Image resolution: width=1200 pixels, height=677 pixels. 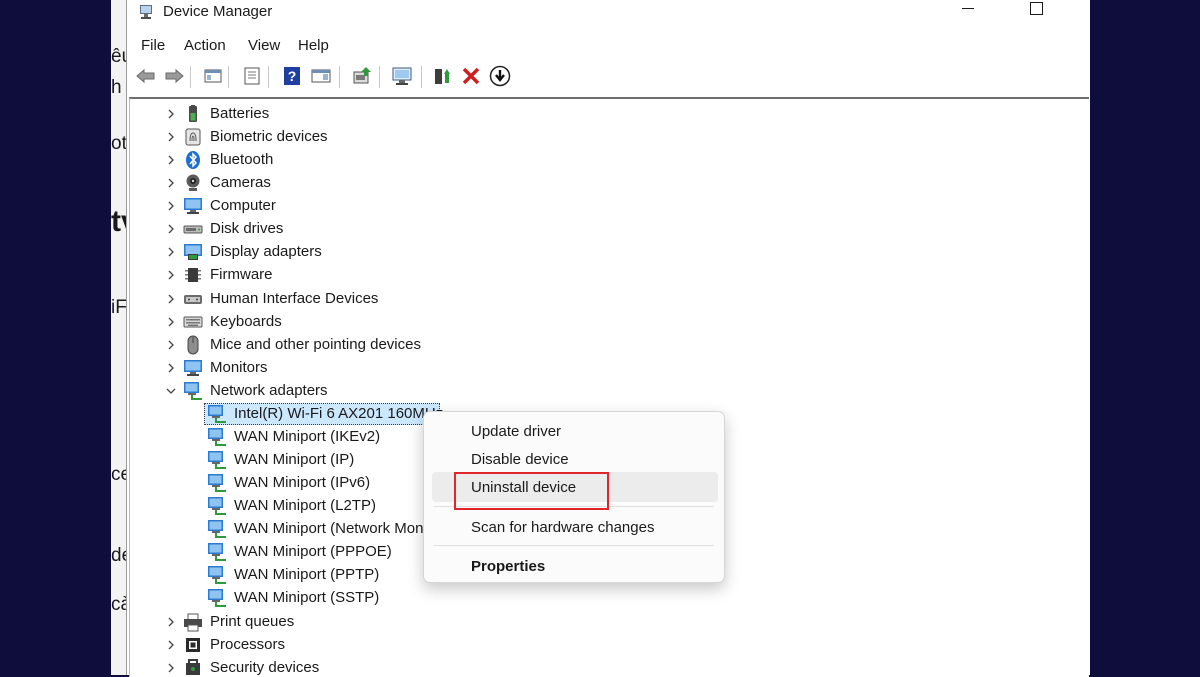 I want to click on mouse-icon, so click(x=193, y=345).